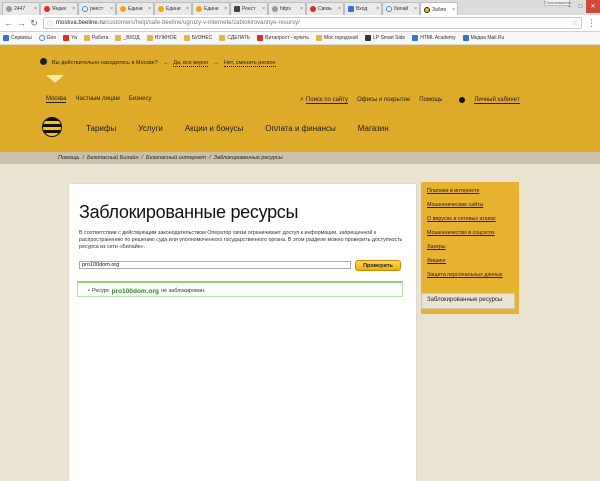 The width and height of the screenshot is (600, 481). Describe the element at coordinates (234, 38) in the screenshot. I see `bookmark-sdelat: СДЕЛАТЬ` at that location.